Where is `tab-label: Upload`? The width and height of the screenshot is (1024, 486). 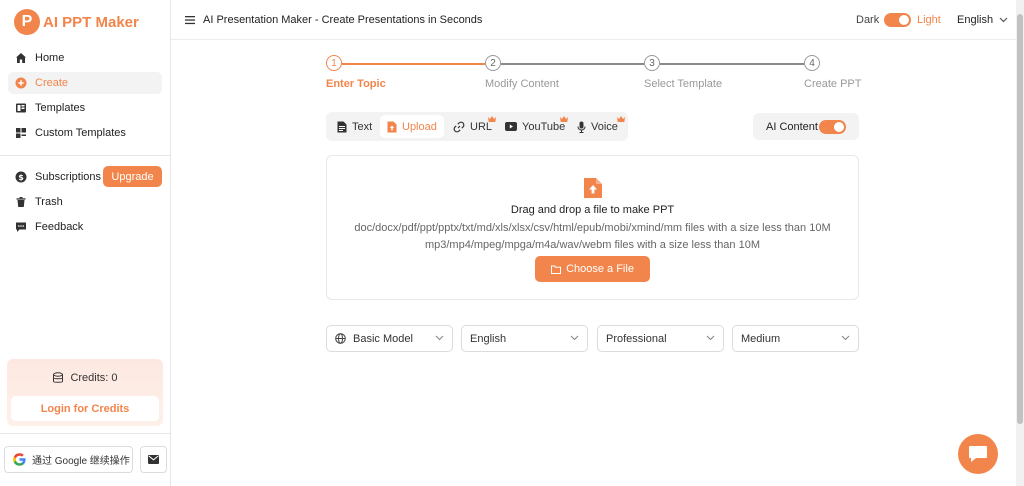 tab-label: Upload is located at coordinates (419, 126).